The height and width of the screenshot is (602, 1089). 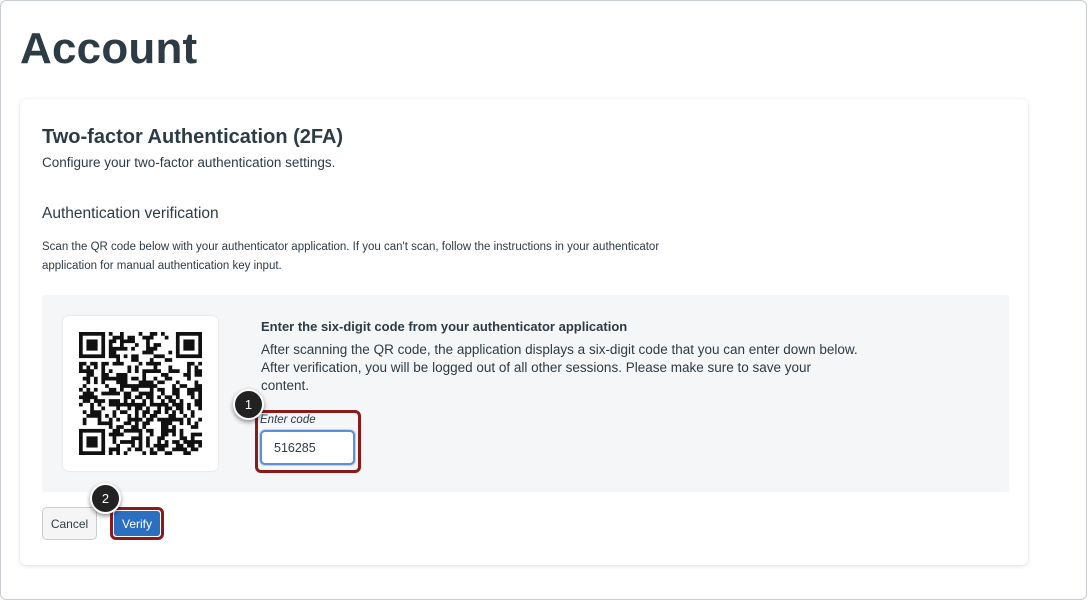 What do you see at coordinates (193, 137) in the screenshot?
I see `twofa-title: Two-factor Authentication (2FA)` at bounding box center [193, 137].